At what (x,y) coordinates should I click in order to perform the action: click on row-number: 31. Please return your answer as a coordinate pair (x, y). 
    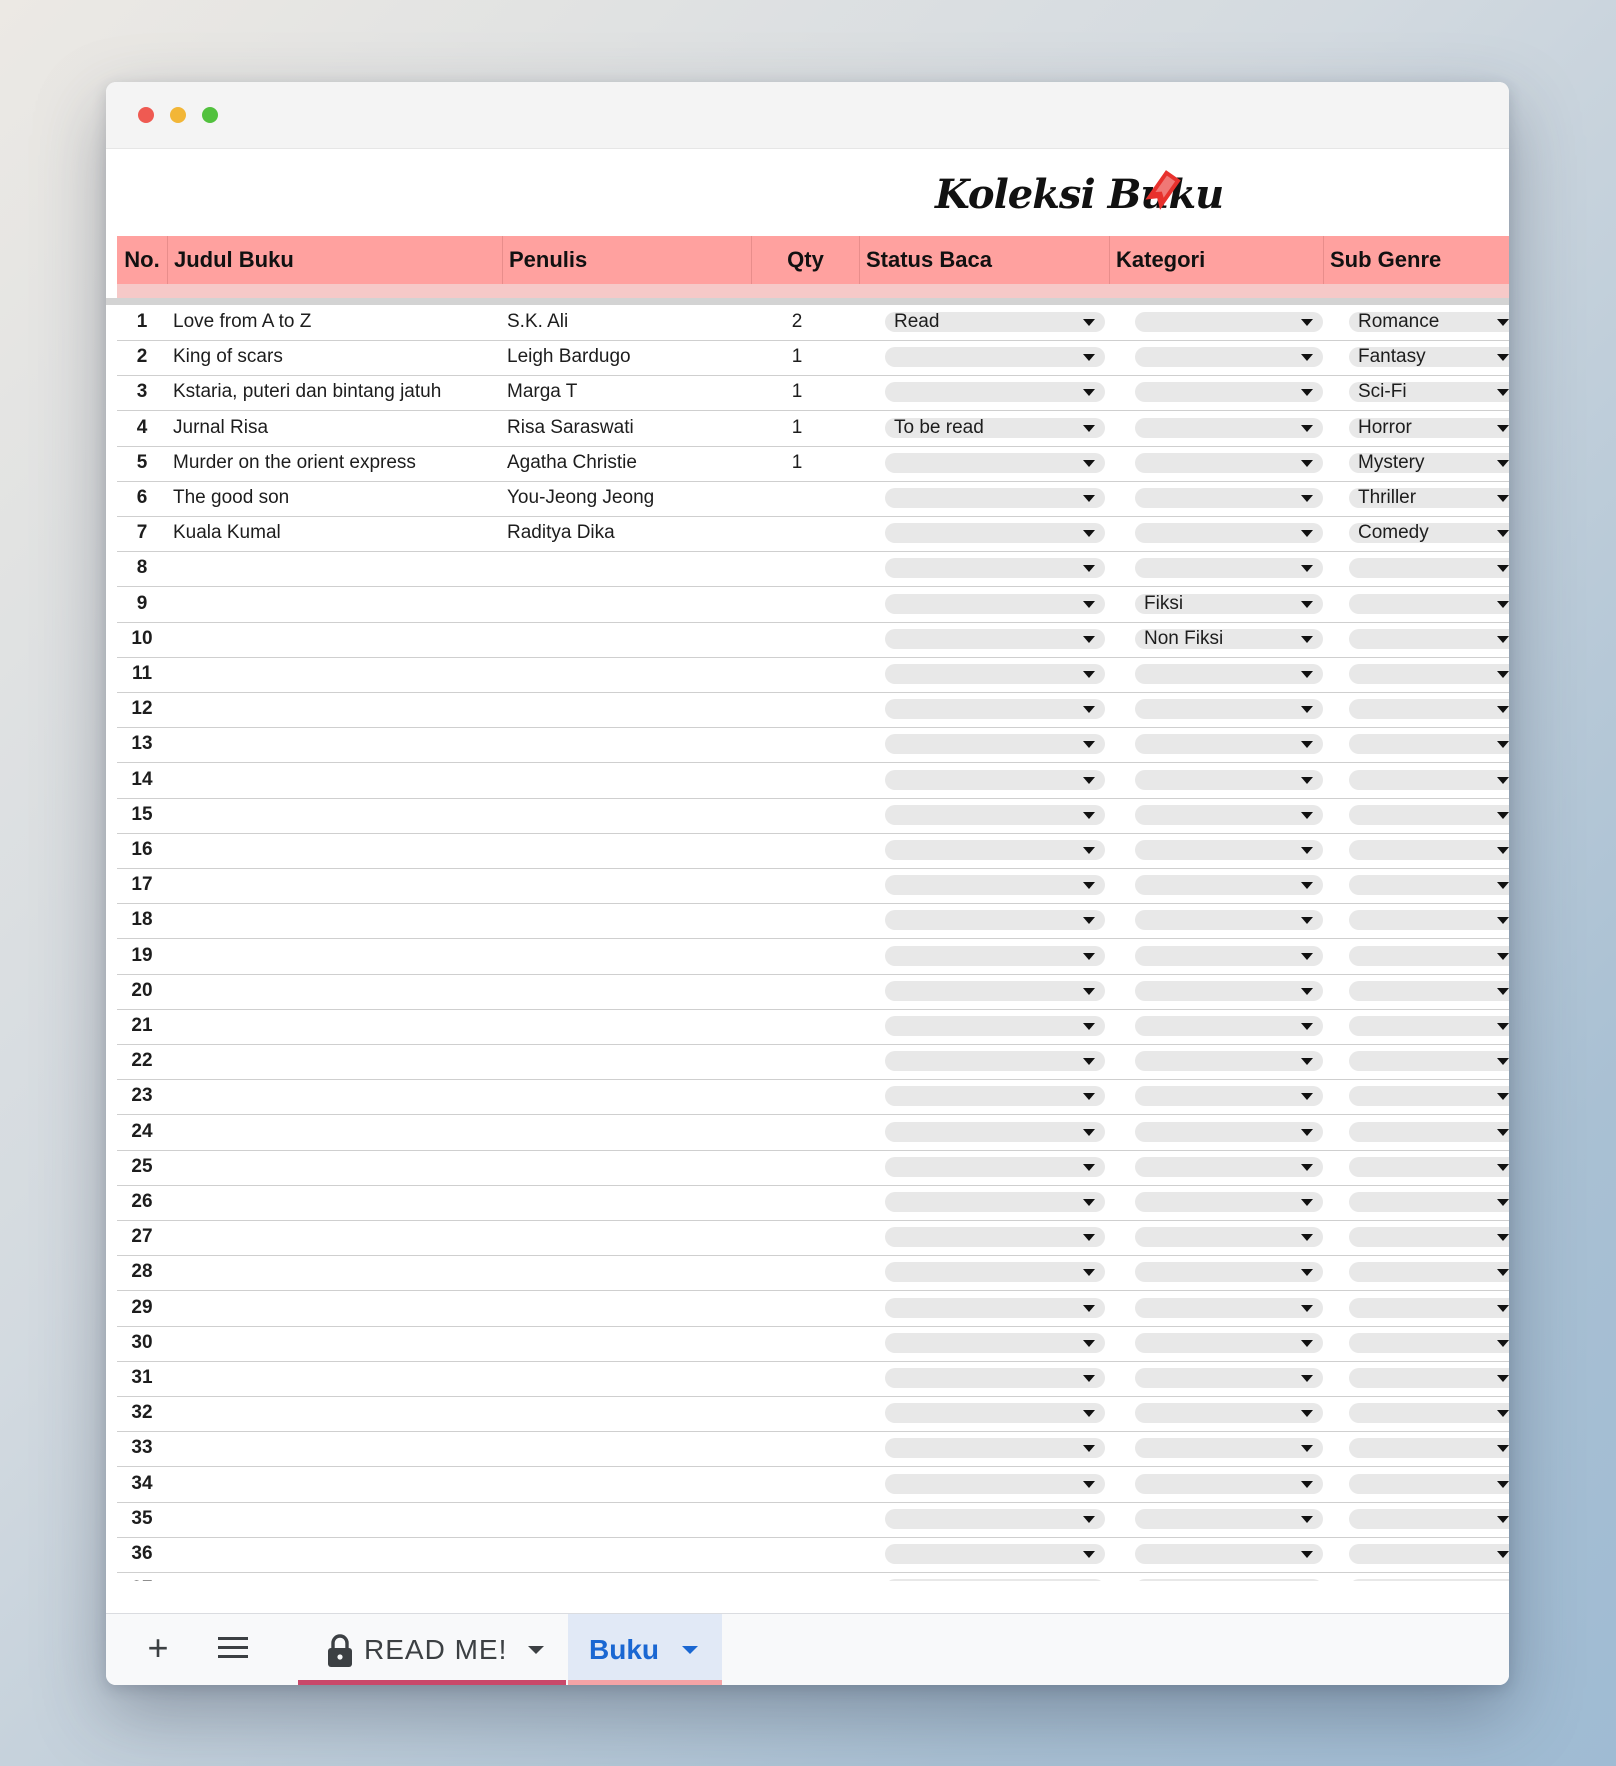
    Looking at the image, I should click on (142, 1378).